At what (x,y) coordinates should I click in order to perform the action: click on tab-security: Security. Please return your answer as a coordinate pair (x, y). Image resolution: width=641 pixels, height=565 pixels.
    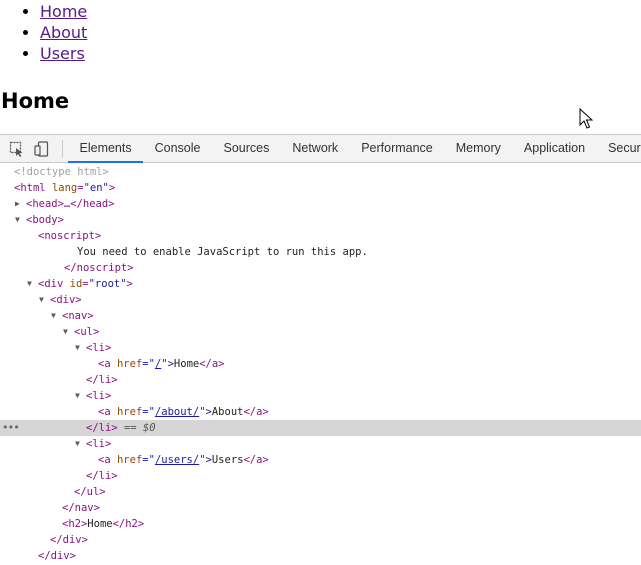
    Looking at the image, I should click on (619, 148).